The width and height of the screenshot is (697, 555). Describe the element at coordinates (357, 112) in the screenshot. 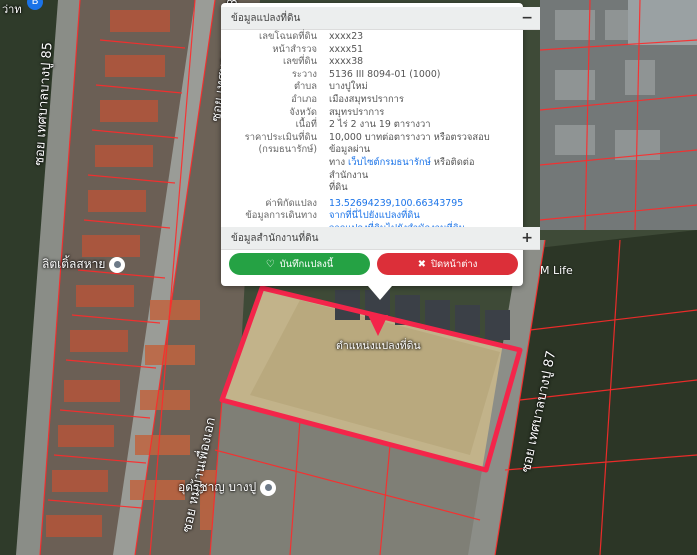

I see `detail-value: สมุทรปราการ` at that location.